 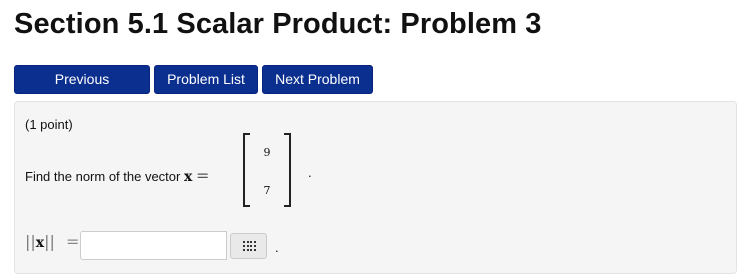 What do you see at coordinates (278, 24) in the screenshot?
I see `page-title: Section 5.1 Scalar Product: Problem 3` at bounding box center [278, 24].